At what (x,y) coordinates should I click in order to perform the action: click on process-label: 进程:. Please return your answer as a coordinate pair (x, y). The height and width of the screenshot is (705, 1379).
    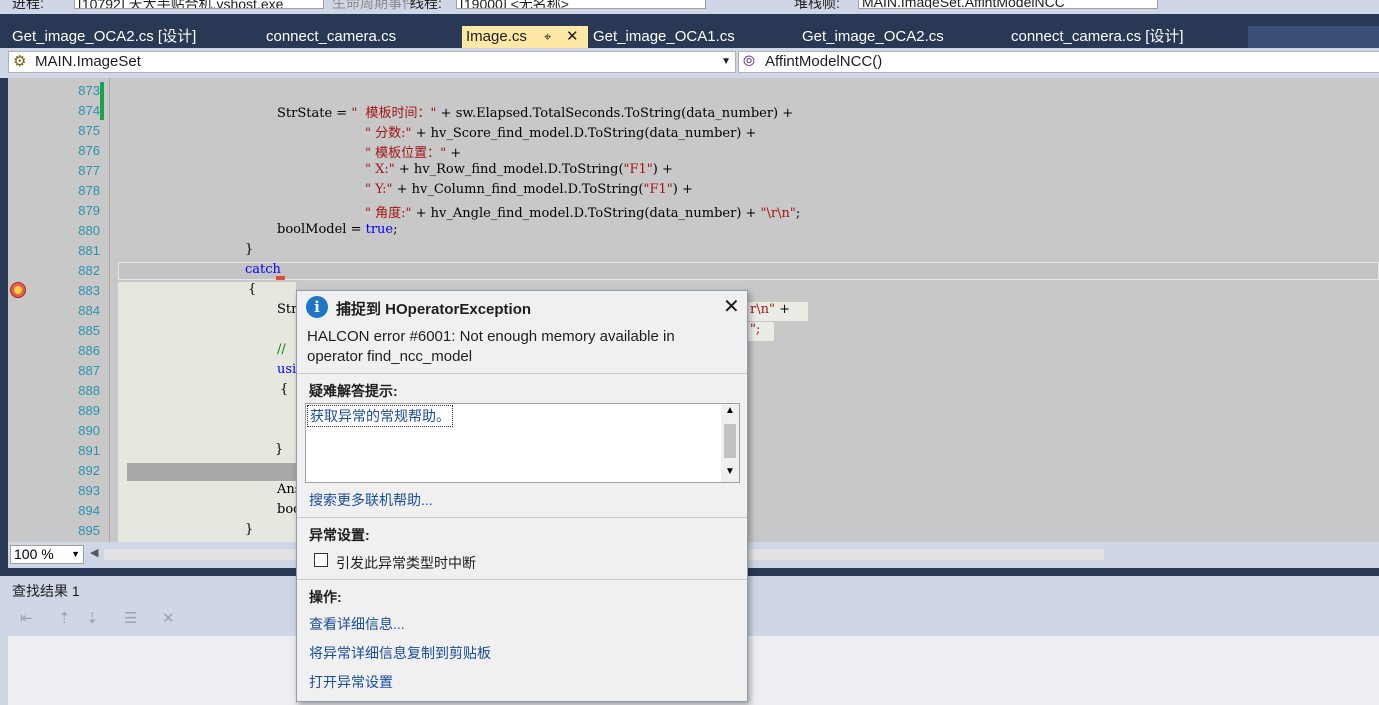
    Looking at the image, I should click on (28, 5).